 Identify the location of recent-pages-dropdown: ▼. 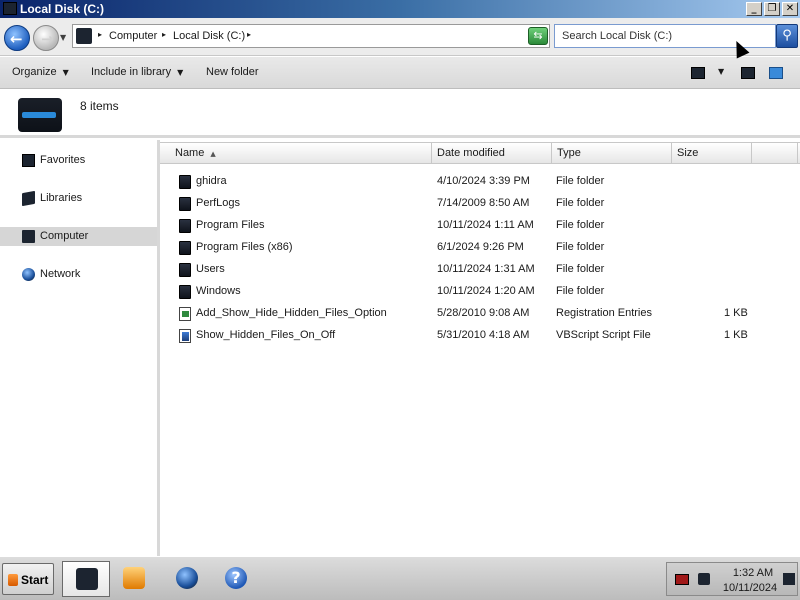
(63, 37).